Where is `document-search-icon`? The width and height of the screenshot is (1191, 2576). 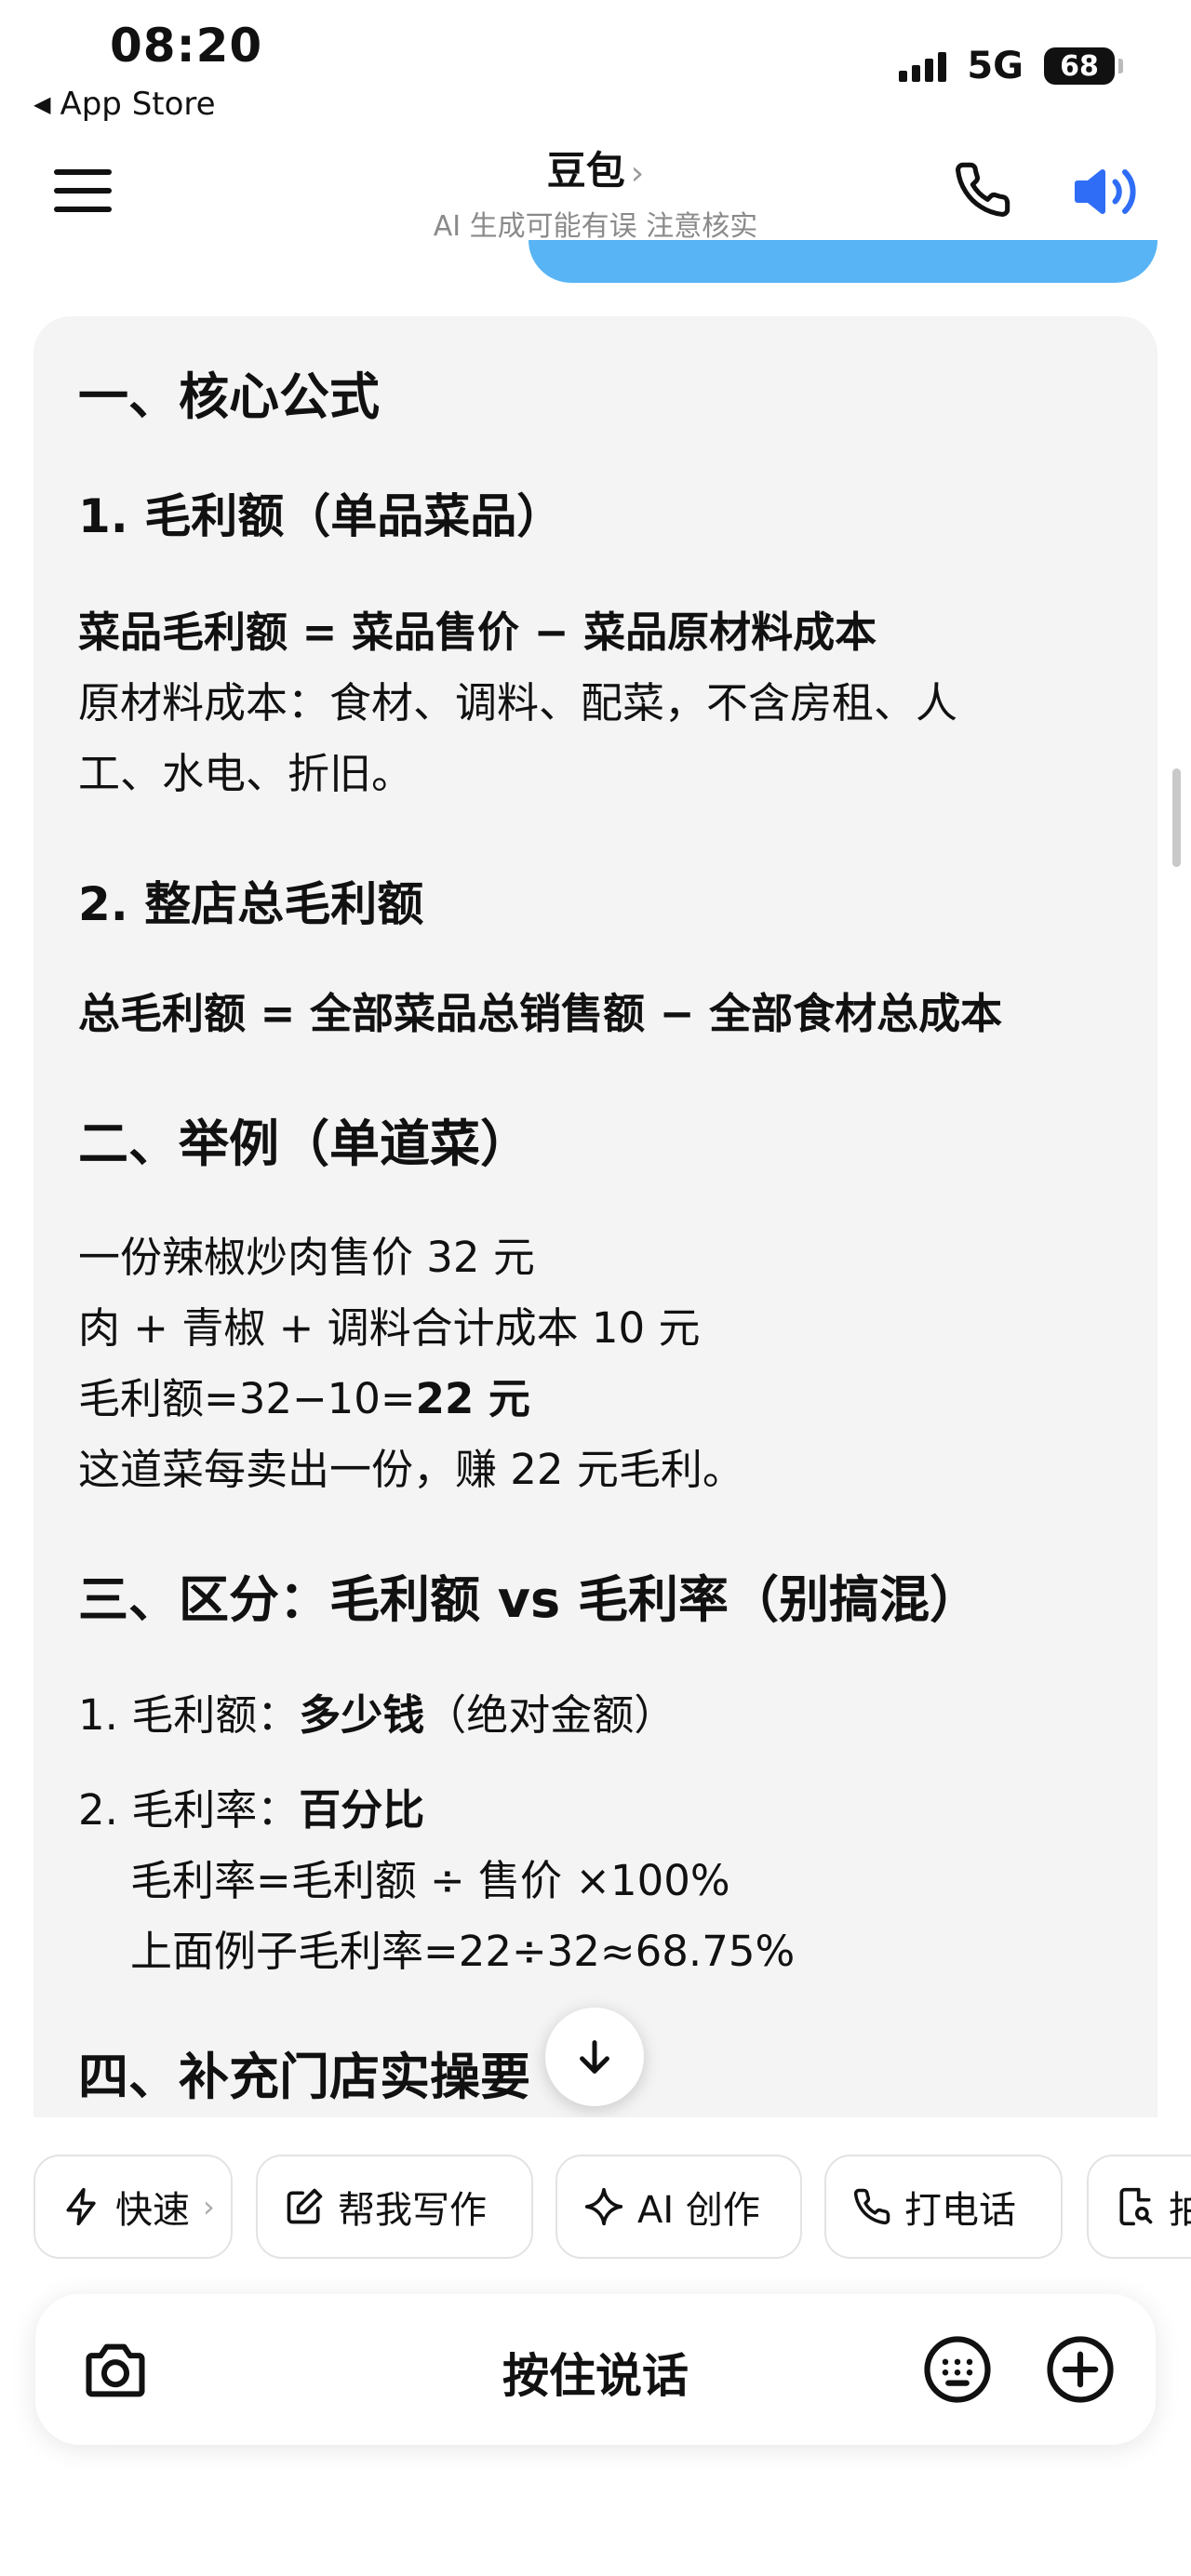
document-search-icon is located at coordinates (1136, 2206).